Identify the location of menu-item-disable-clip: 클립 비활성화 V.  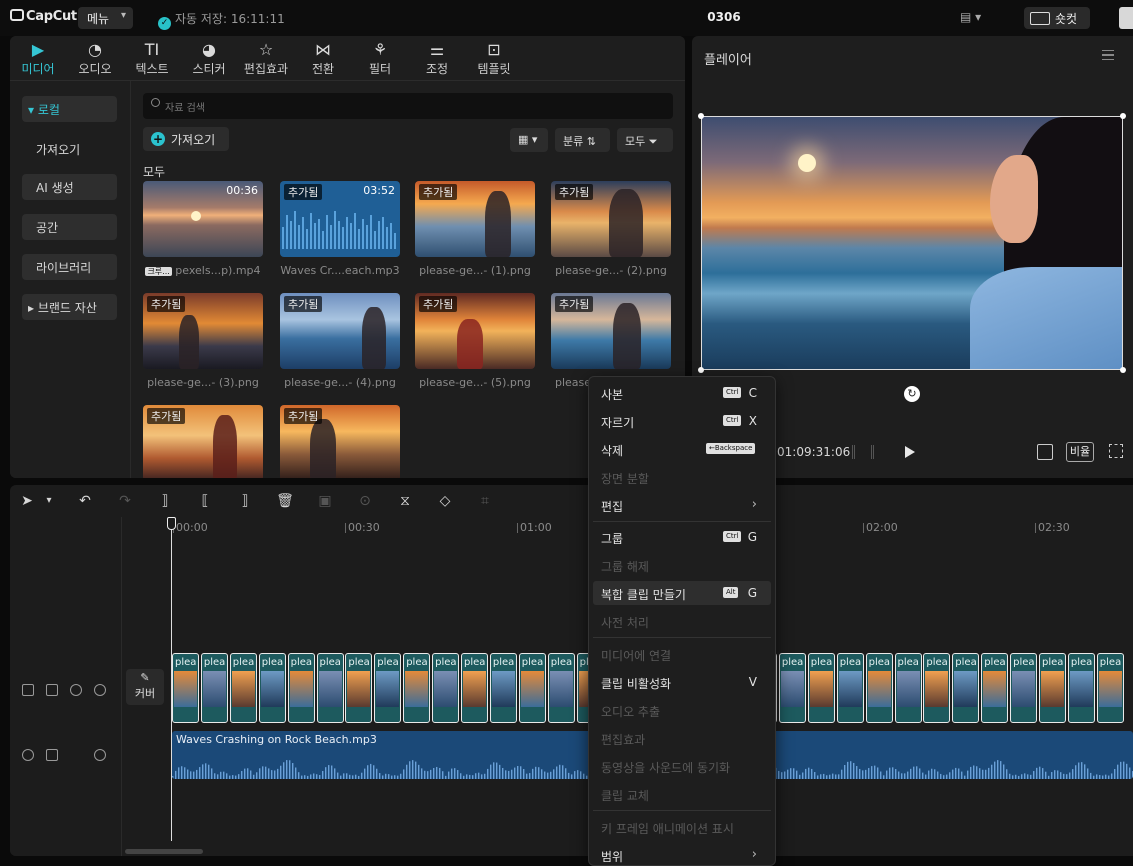
(682, 682).